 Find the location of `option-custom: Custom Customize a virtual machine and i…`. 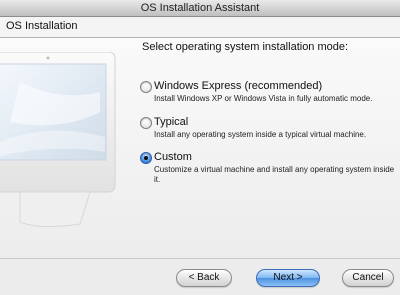

option-custom: Custom Customize a virtual machine and i… is located at coordinates (267, 171).